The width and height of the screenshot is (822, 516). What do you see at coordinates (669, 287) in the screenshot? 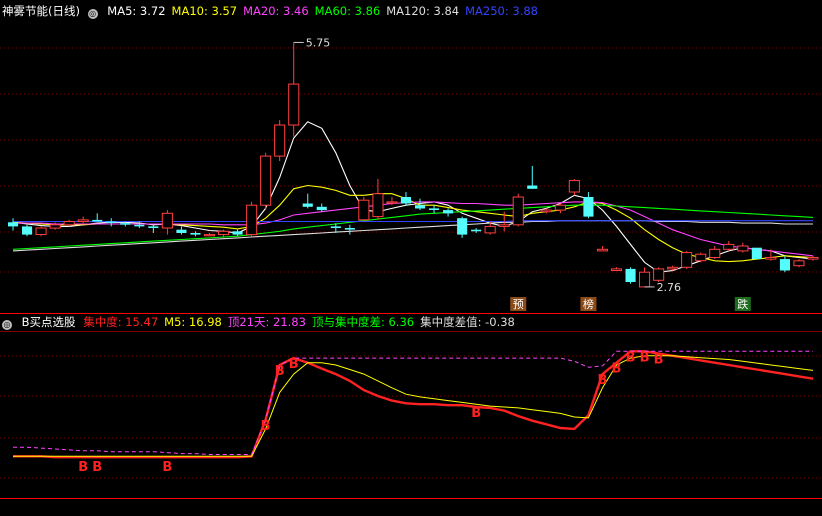
I see `low-price-label: 2.76` at bounding box center [669, 287].